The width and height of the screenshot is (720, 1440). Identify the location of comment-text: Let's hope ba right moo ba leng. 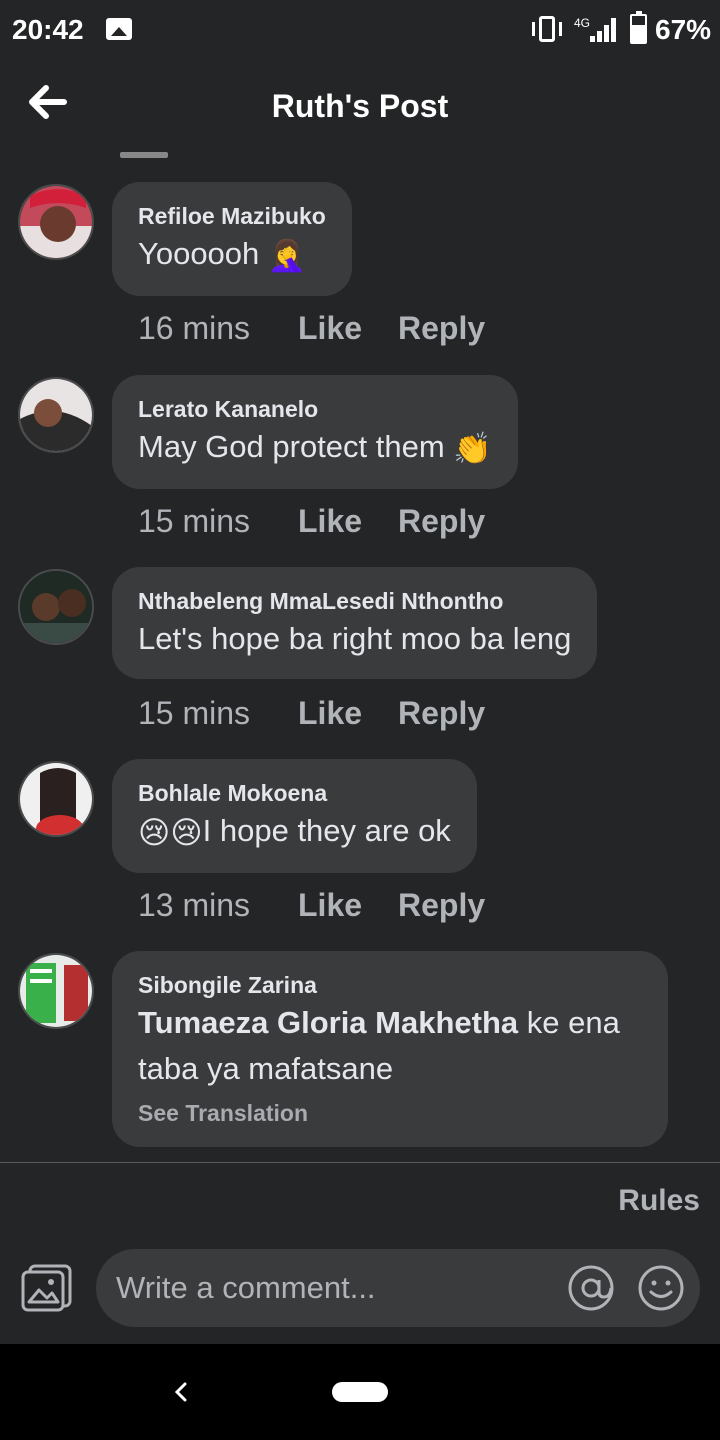
(355, 638).